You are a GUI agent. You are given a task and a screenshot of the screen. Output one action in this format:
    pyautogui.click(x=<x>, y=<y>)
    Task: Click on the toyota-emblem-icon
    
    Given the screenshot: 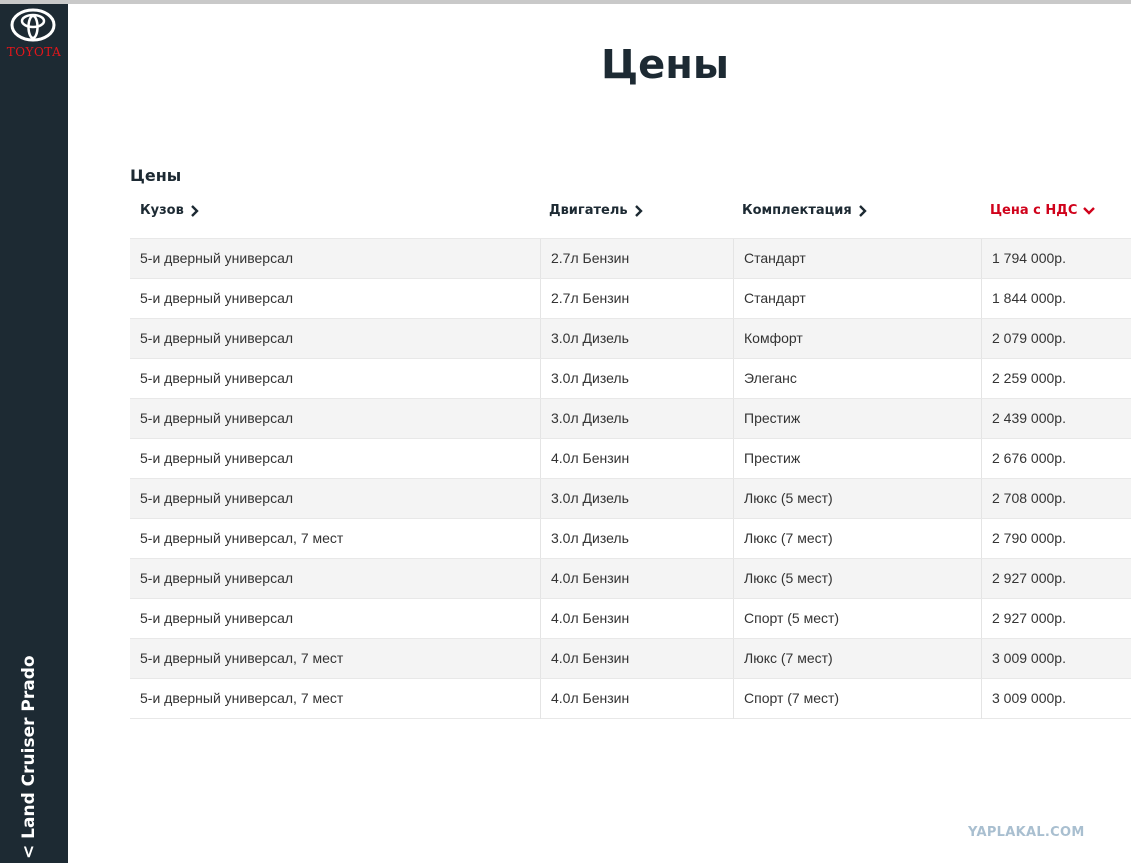 What is the action you would take?
    pyautogui.click(x=33, y=25)
    